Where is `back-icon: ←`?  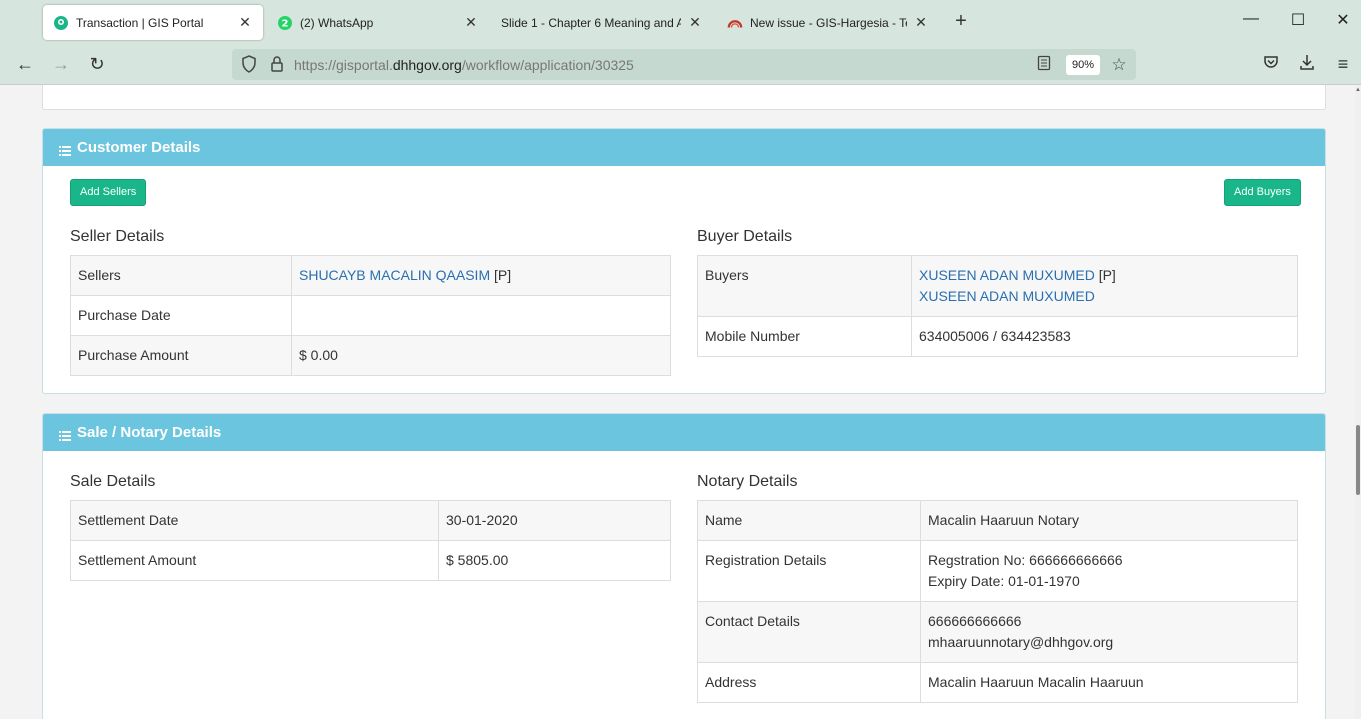
back-icon: ← is located at coordinates (25, 64).